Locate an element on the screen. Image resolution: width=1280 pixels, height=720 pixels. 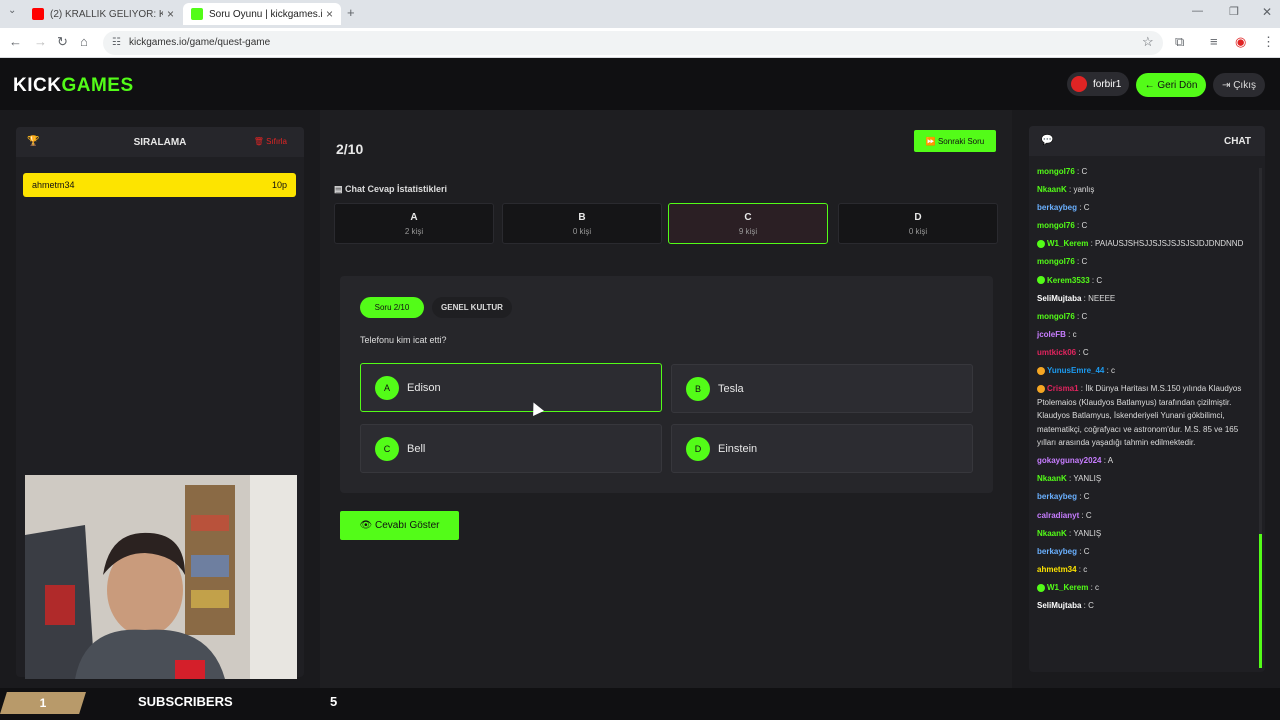
option-b: B Tesla is located at coordinates (822, 388).